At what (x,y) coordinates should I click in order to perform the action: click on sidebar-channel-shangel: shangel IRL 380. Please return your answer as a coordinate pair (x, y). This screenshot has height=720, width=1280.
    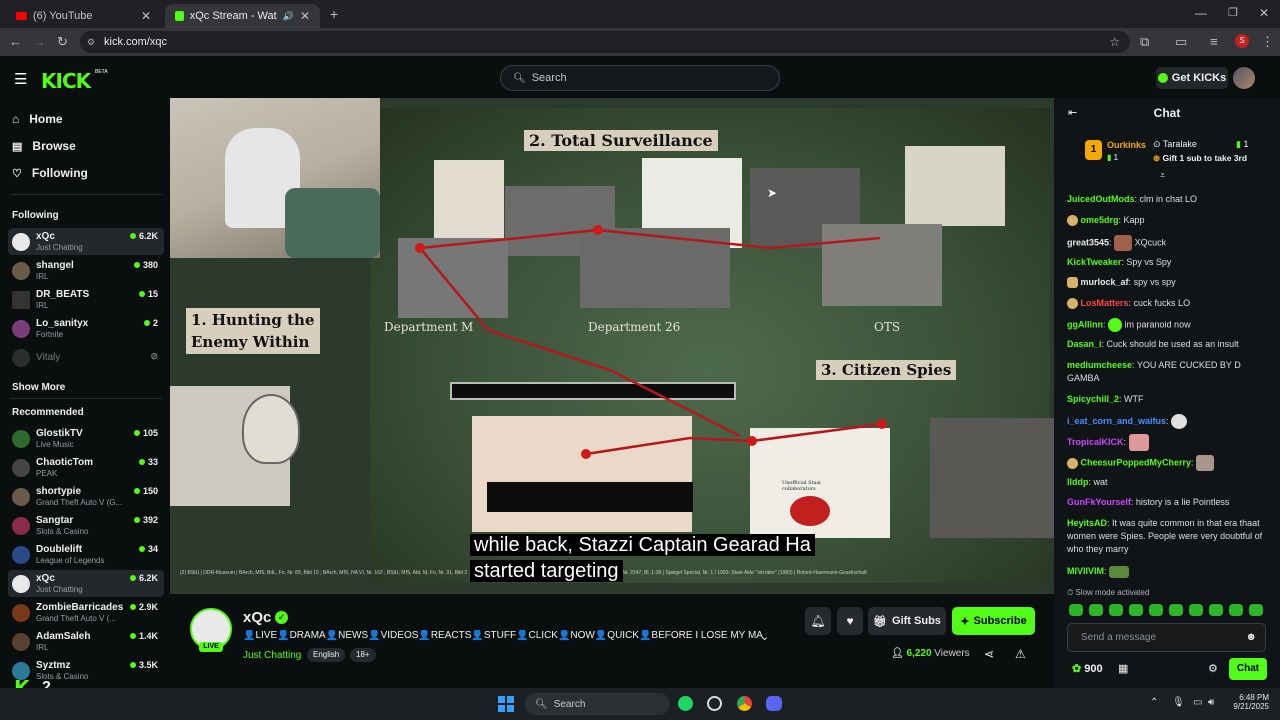
    Looking at the image, I should click on (86, 270).